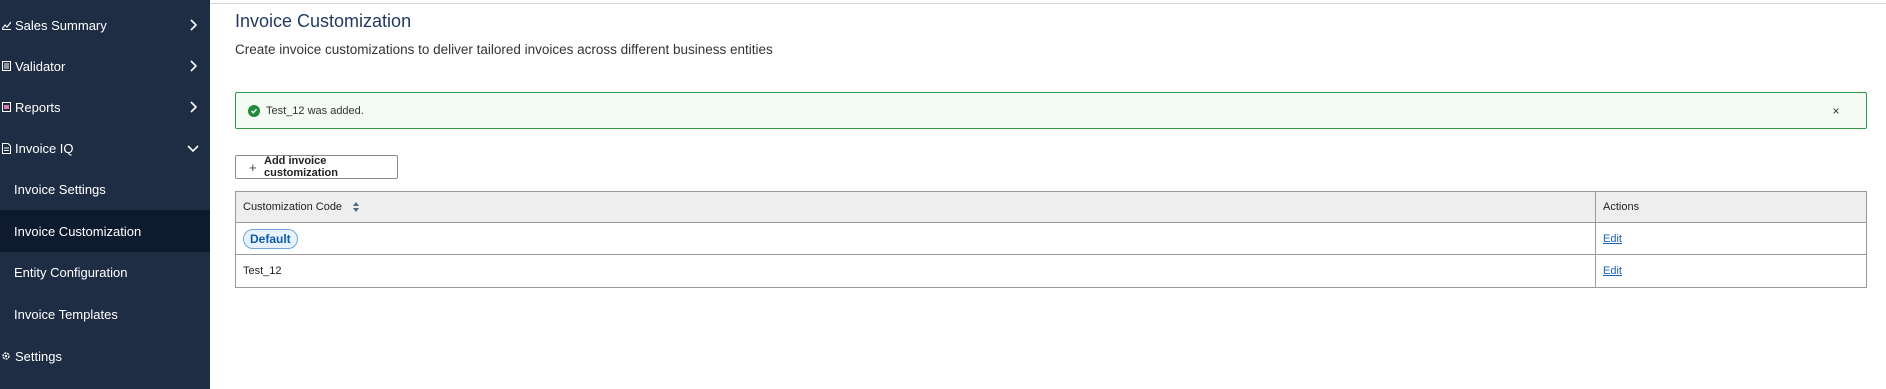 The height and width of the screenshot is (389, 1886). What do you see at coordinates (916, 207) in the screenshot?
I see `column-header-code: Customization Code` at bounding box center [916, 207].